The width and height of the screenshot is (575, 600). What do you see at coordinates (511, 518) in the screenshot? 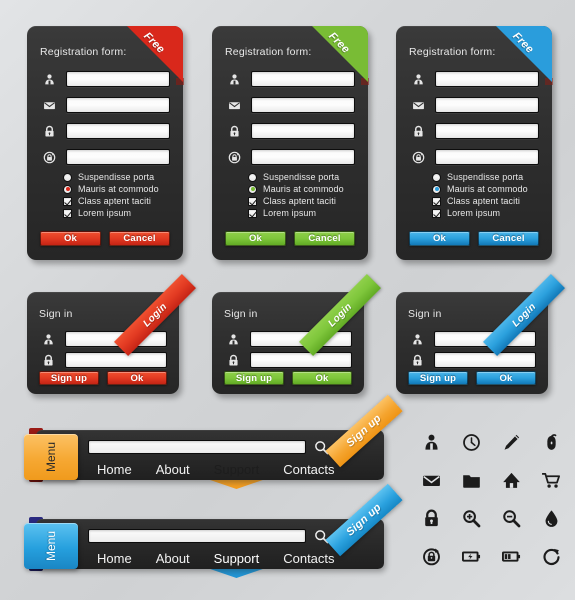
I see `zoom-out-icon` at bounding box center [511, 518].